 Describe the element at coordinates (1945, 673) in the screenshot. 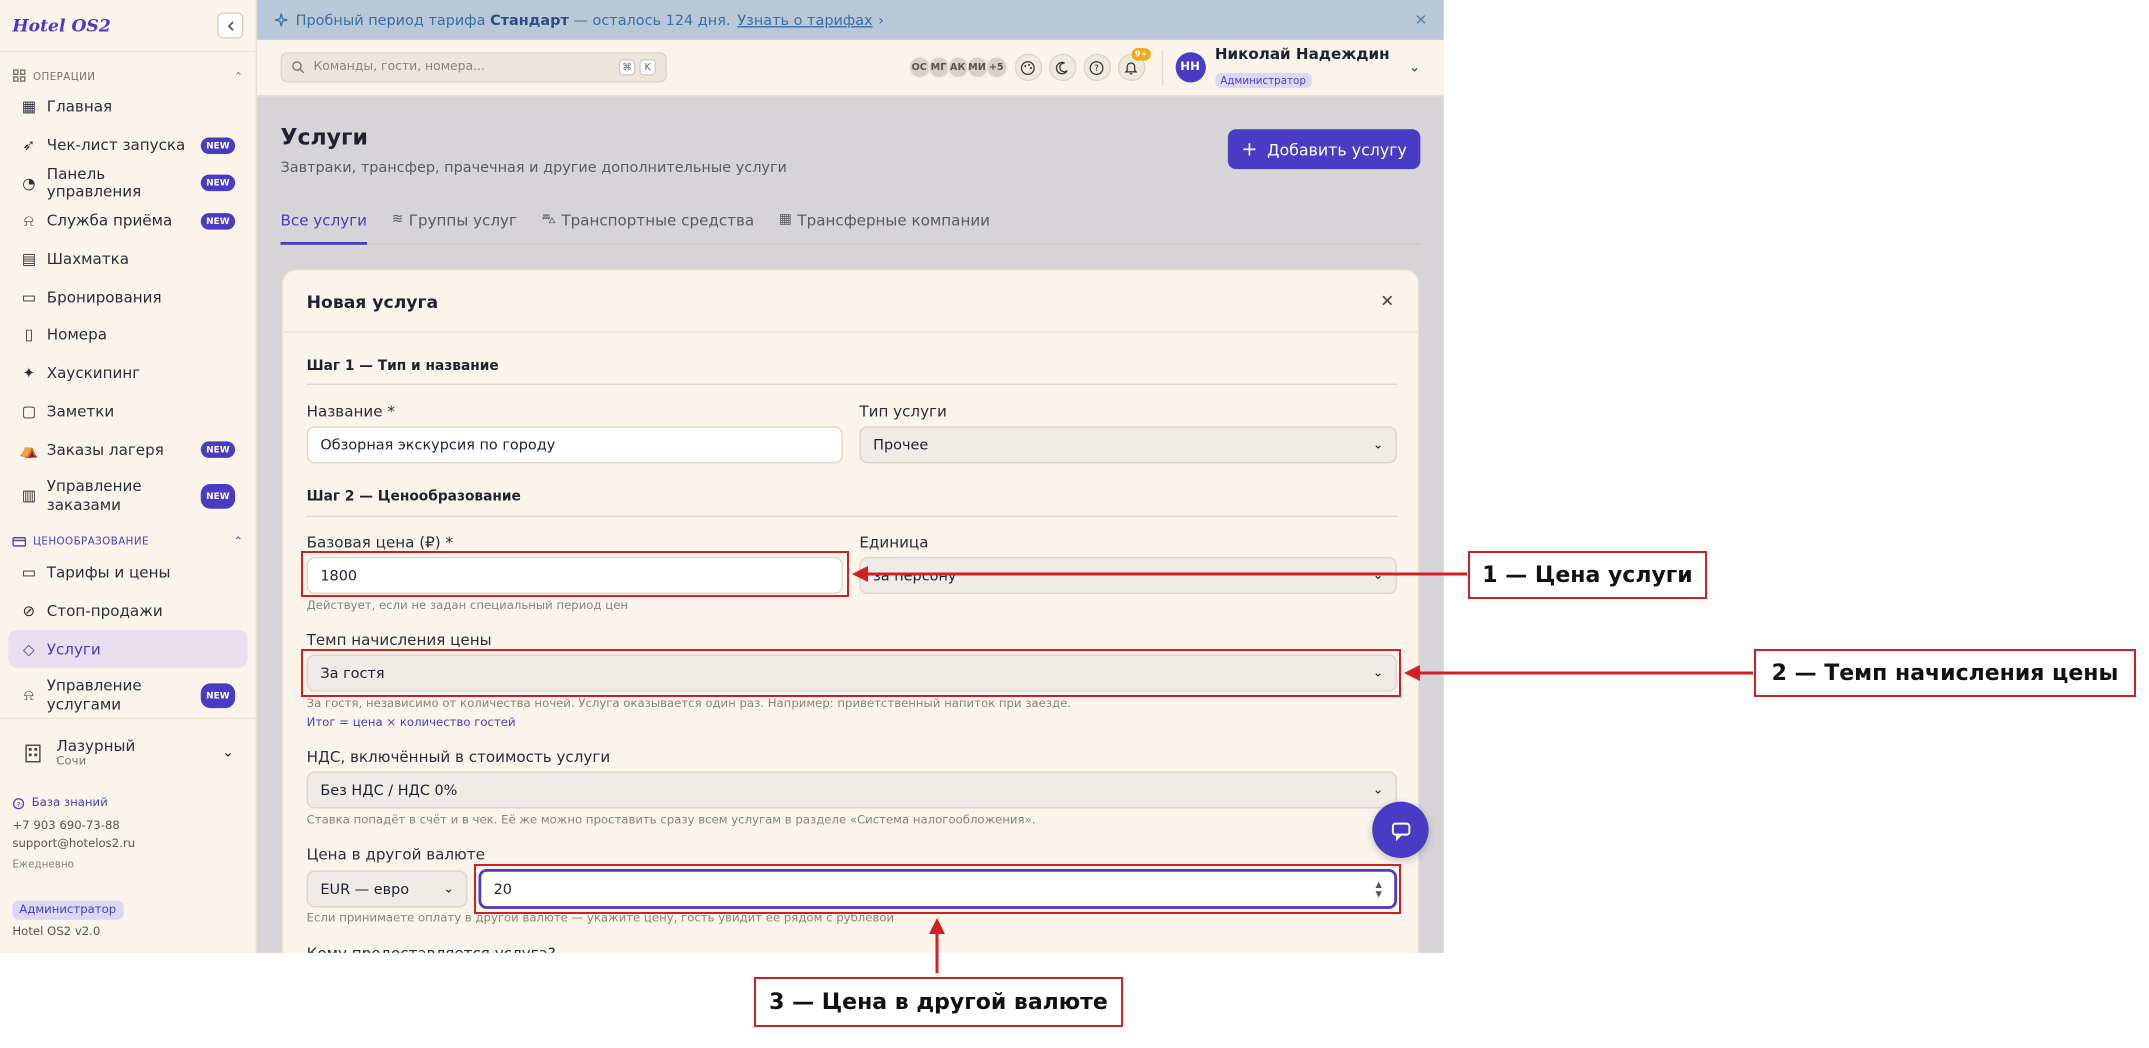

I see `callout-rate: 2 — Темп начисления цены` at that location.